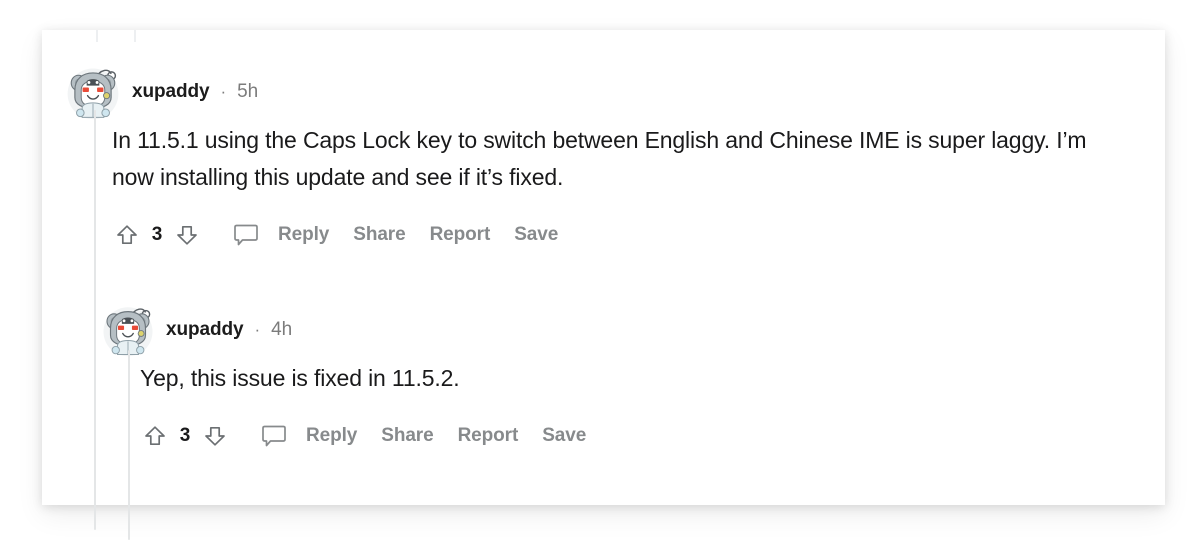  What do you see at coordinates (611, 94) in the screenshot?
I see `comment-header: xupaddy · 5h` at bounding box center [611, 94].